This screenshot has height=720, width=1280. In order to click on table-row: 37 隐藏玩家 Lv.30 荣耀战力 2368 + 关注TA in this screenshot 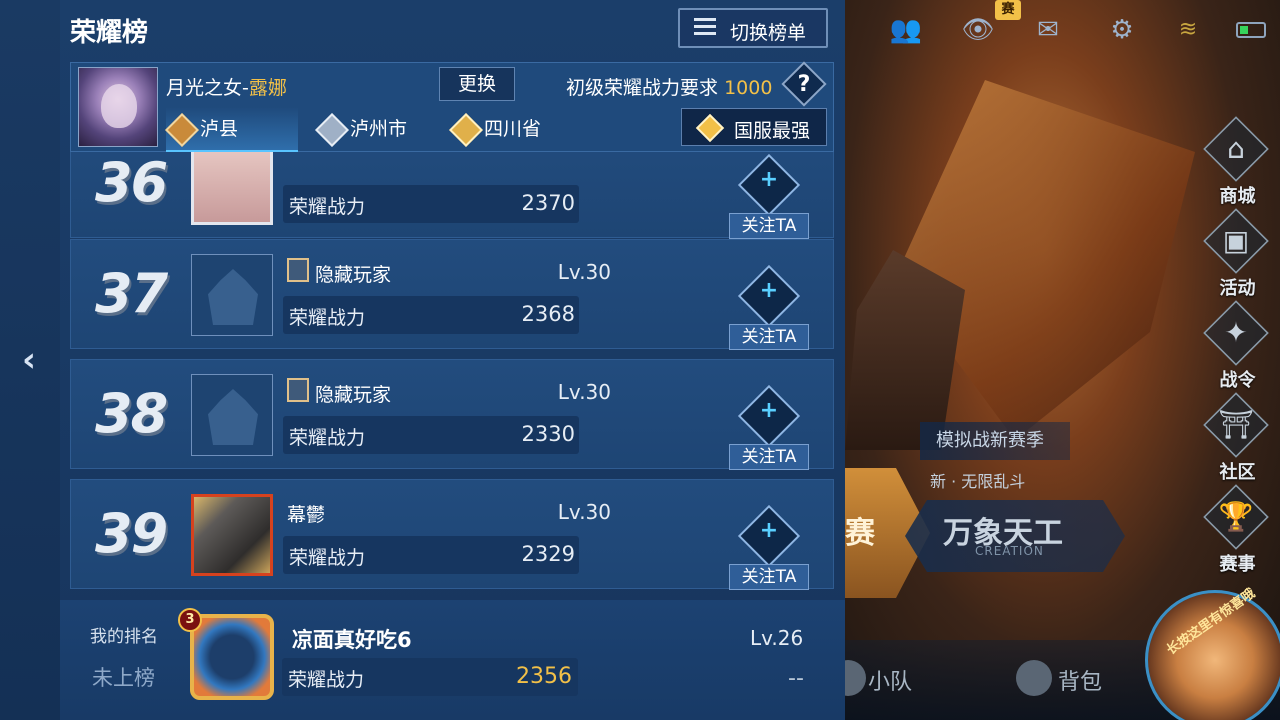, I will do `click(452, 294)`.